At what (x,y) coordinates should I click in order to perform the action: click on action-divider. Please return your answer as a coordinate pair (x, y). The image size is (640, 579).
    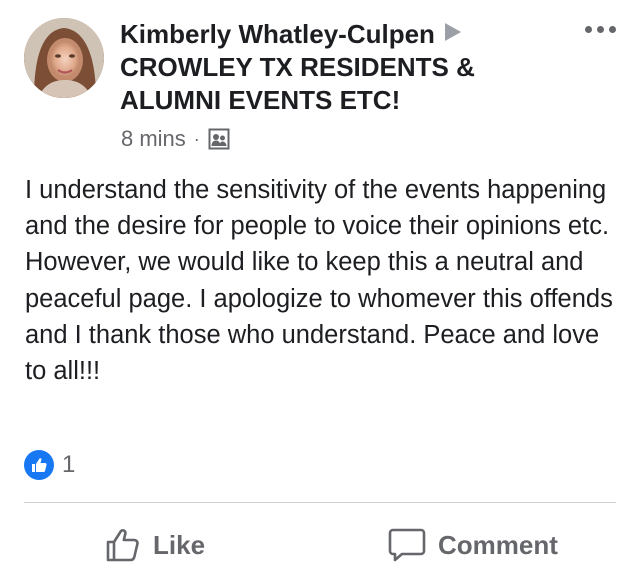
    Looking at the image, I should click on (320, 502).